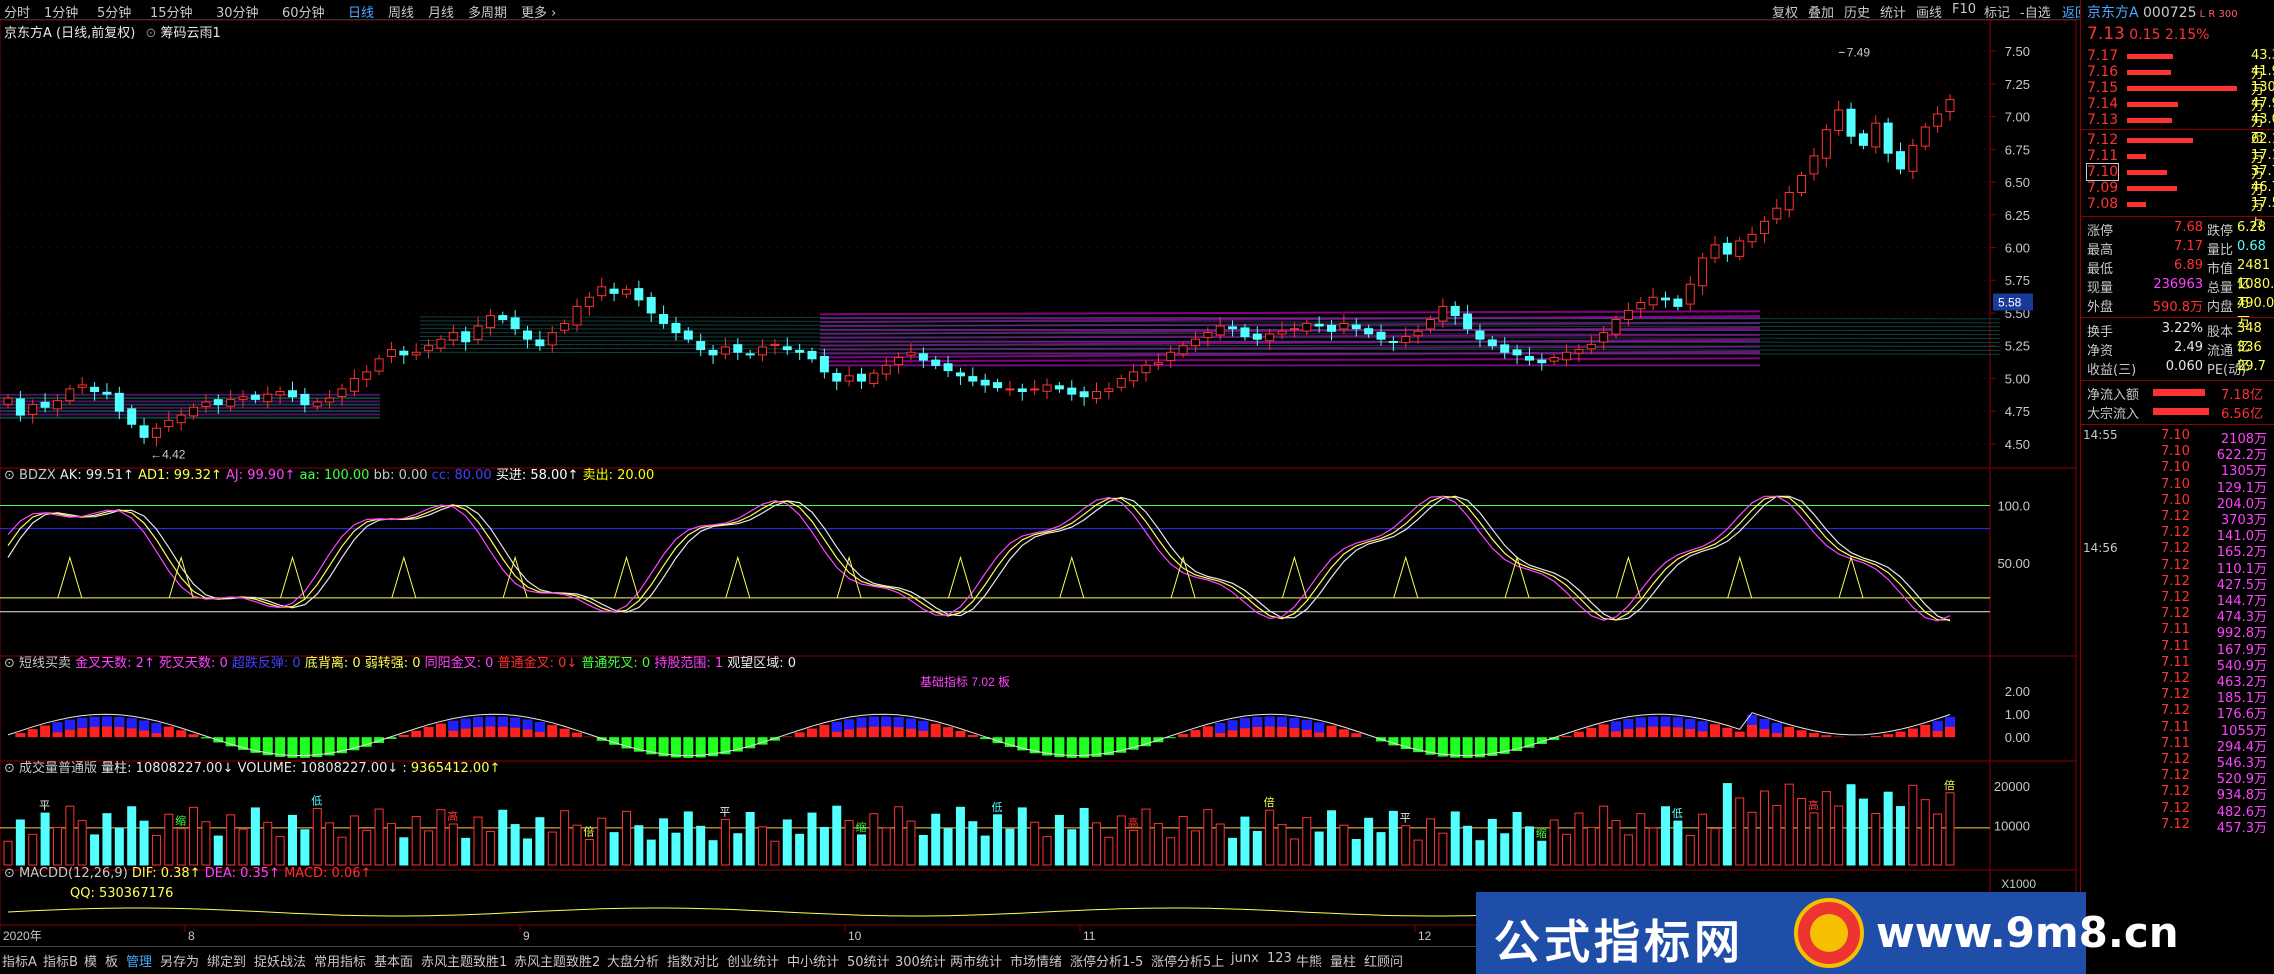 The width and height of the screenshot is (2274, 974). What do you see at coordinates (340, 960) in the screenshot?
I see `bottom-tab-8: 常用指标` at bounding box center [340, 960].